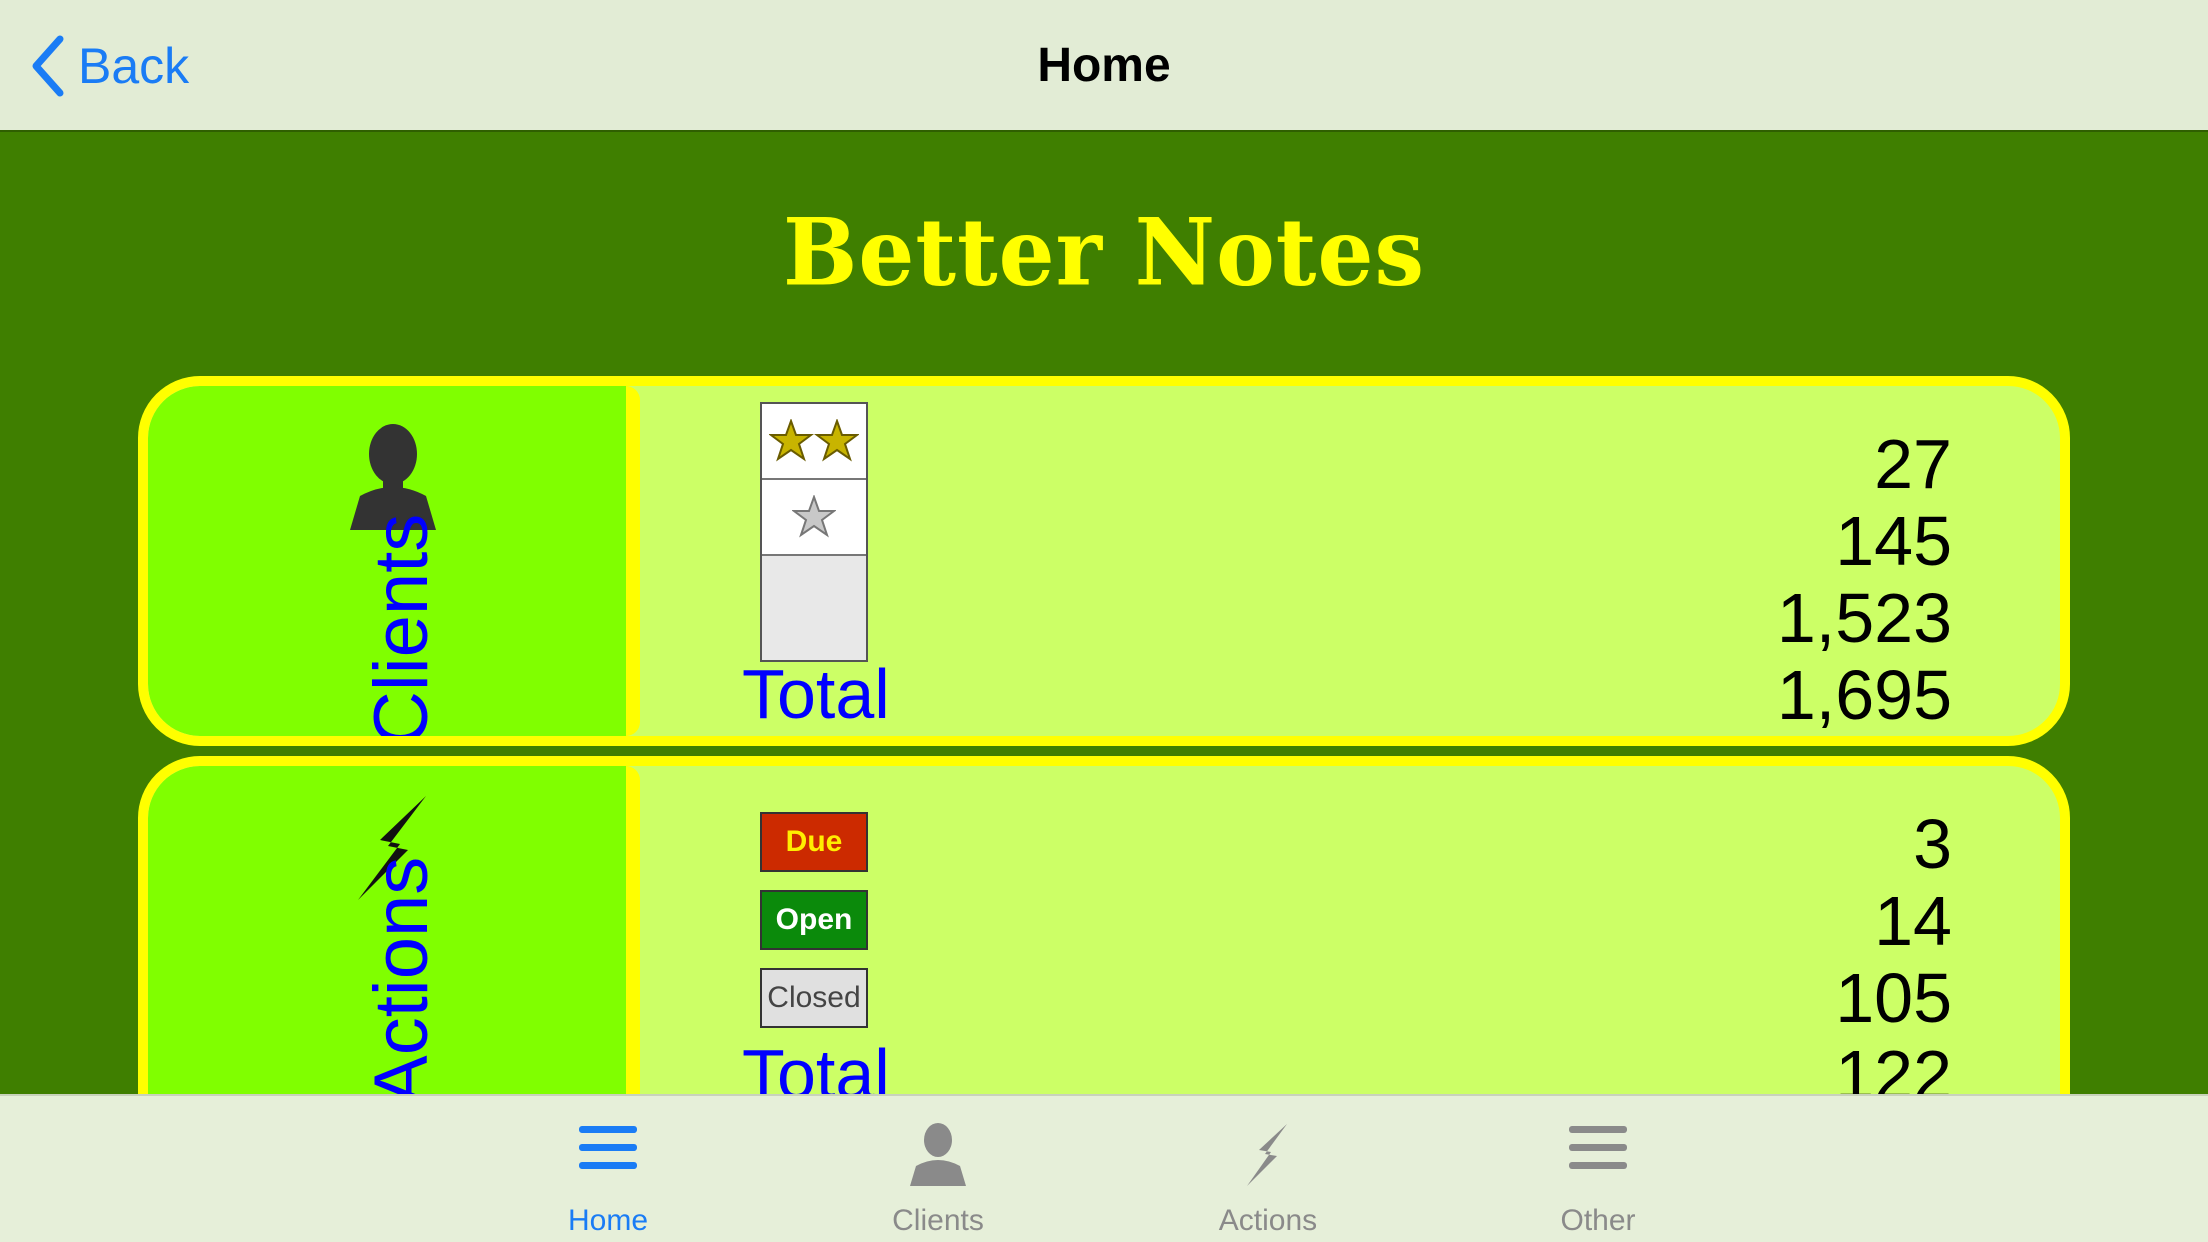 This screenshot has height=1242, width=2208. Describe the element at coordinates (1864, 618) in the screenshot. I see `clients-no-star-count: 1,523` at that location.